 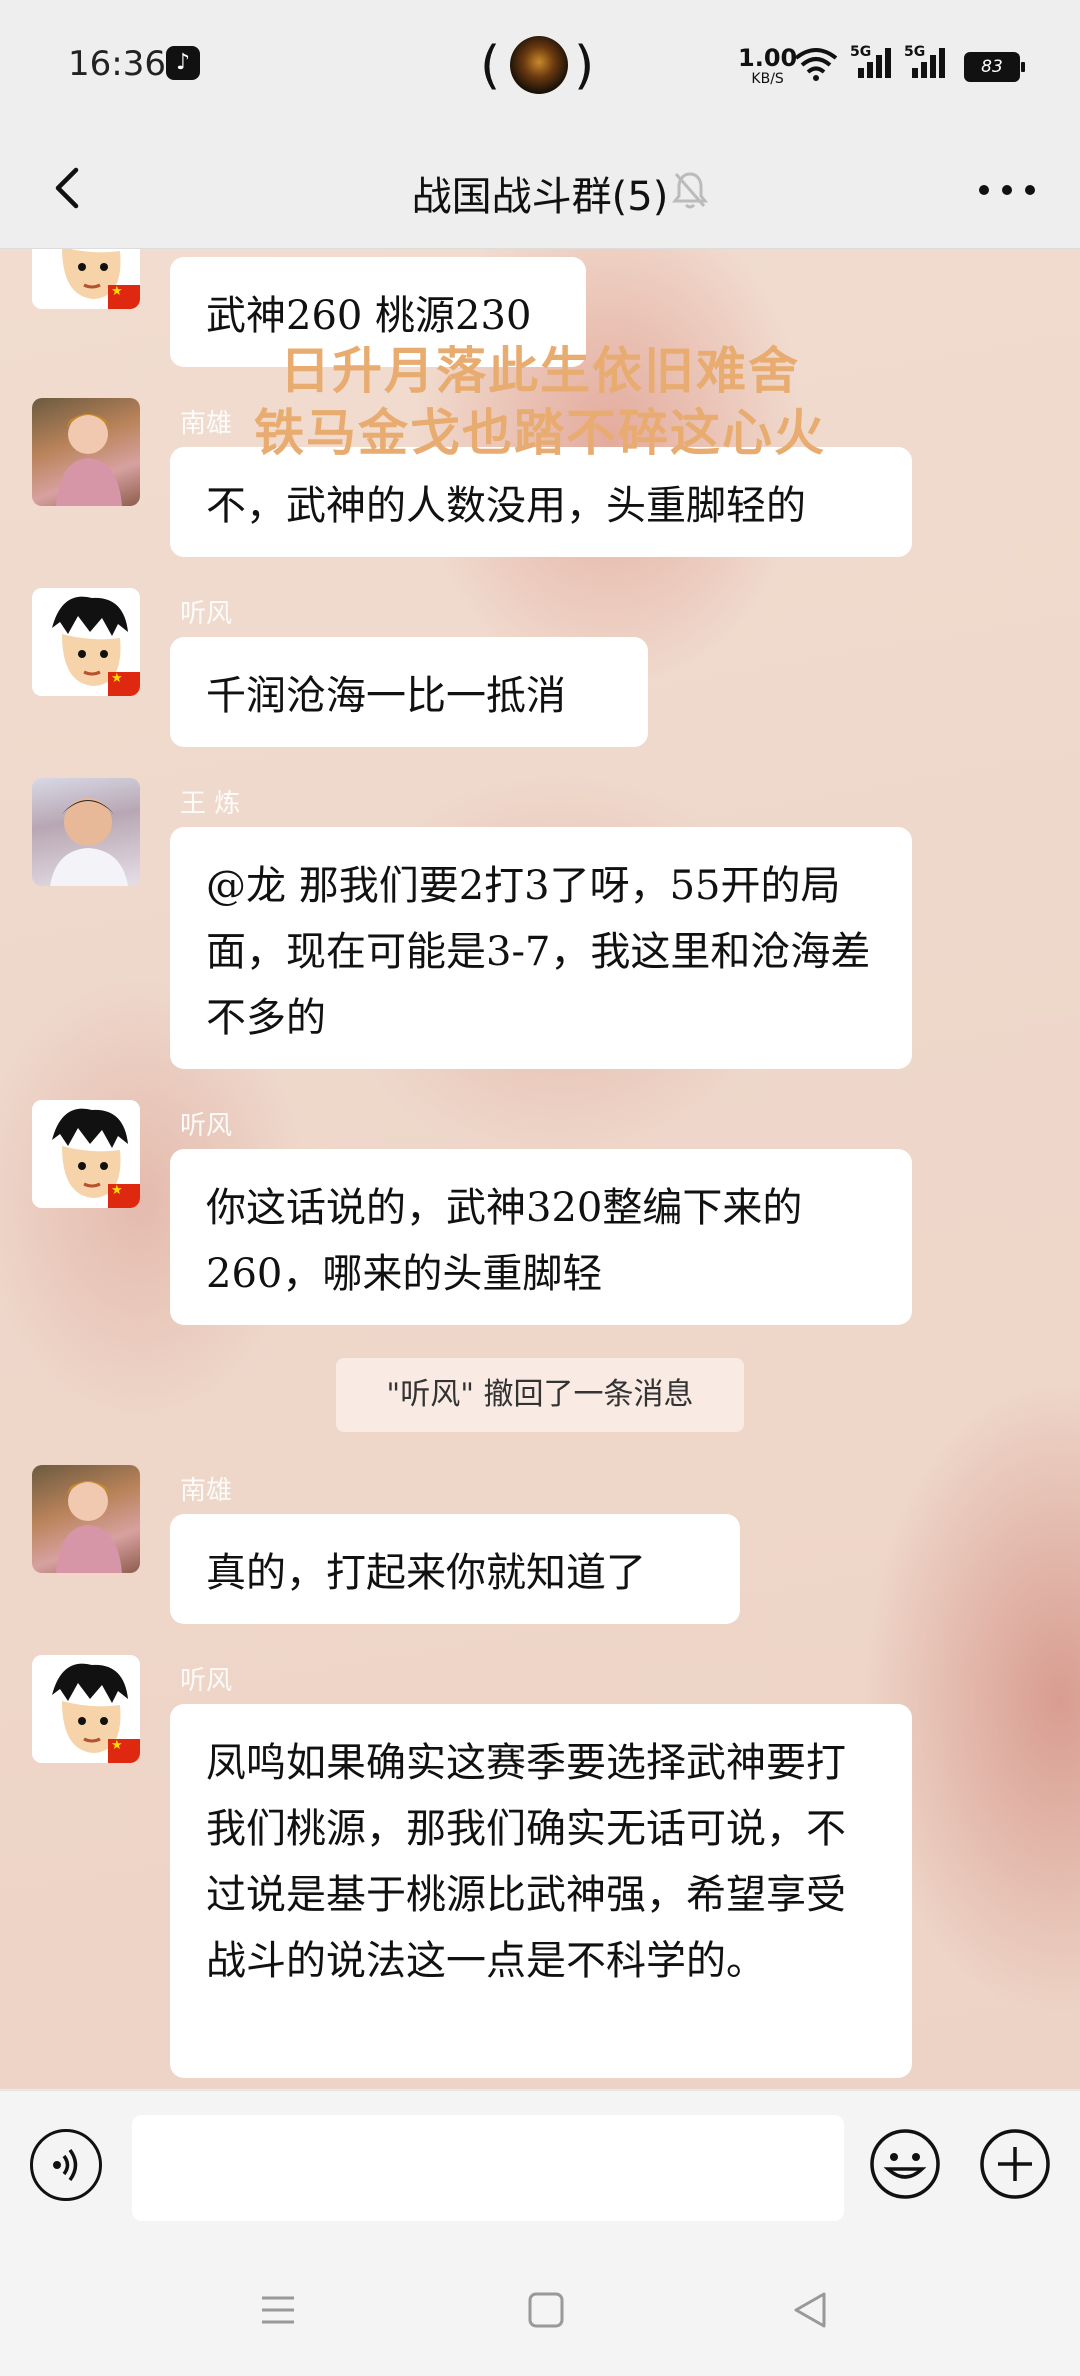 What do you see at coordinates (810, 2310) in the screenshot?
I see `back-triangle-icon` at bounding box center [810, 2310].